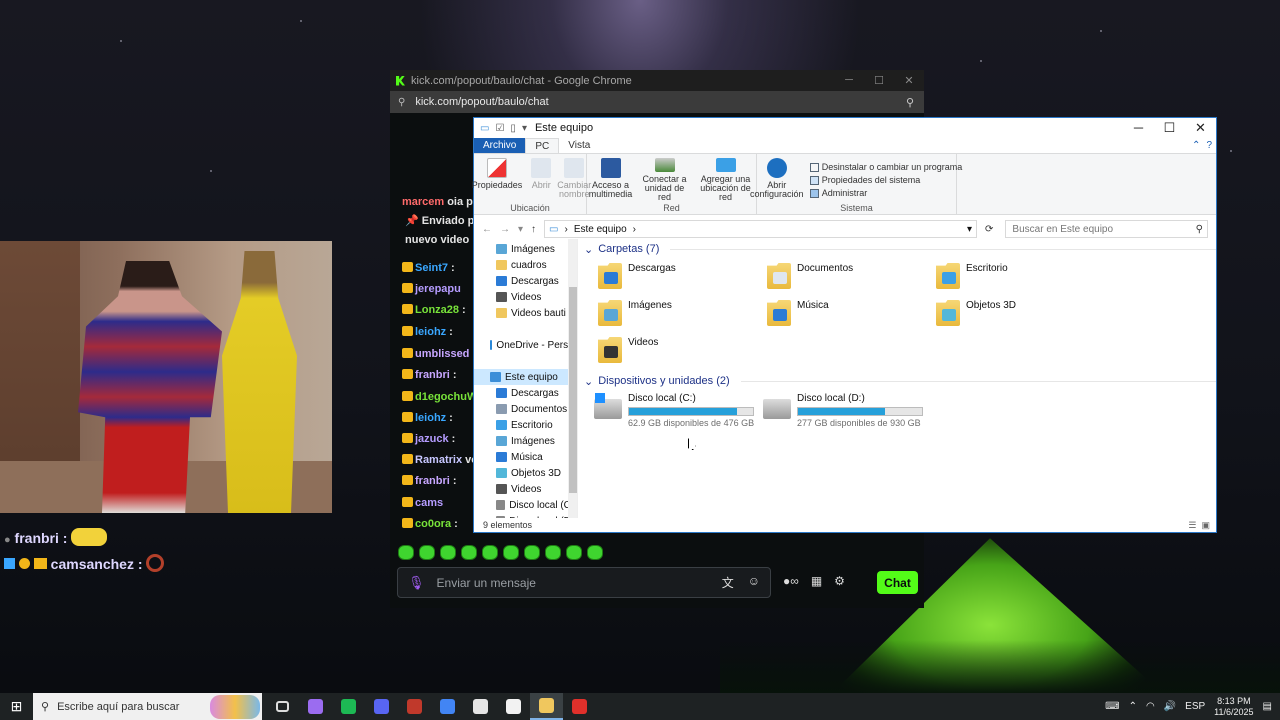  Describe the element at coordinates (1020, 314) in the screenshot. I see `folder-item: Objetos 3D` at that location.